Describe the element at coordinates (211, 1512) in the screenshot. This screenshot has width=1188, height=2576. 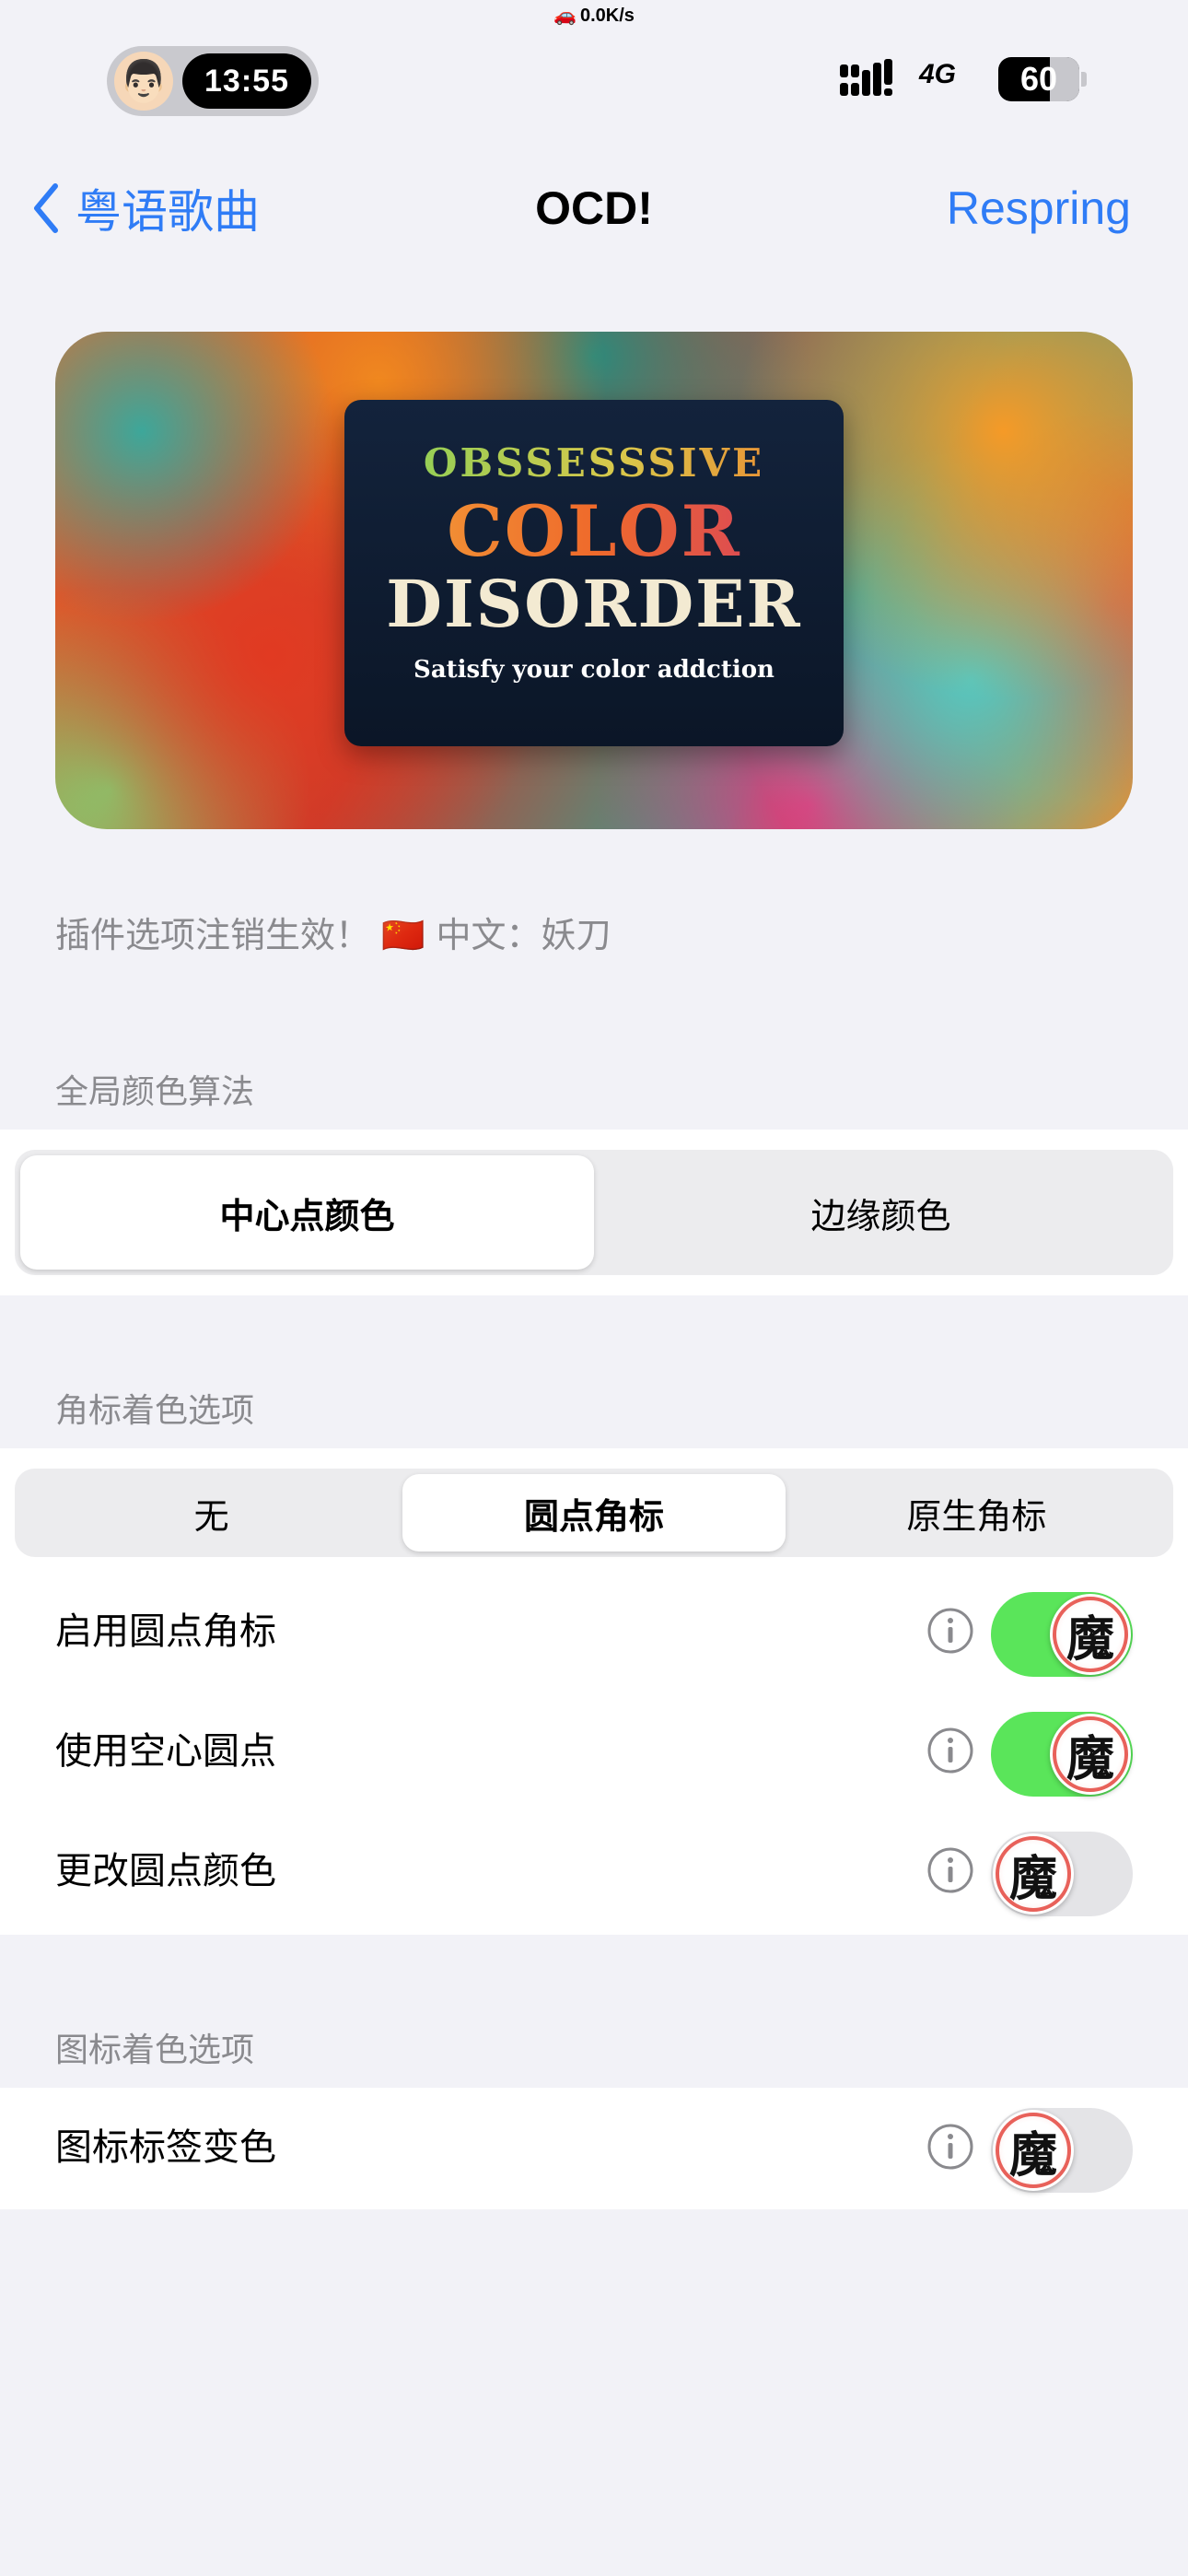
I see `segment-none: 无` at that location.